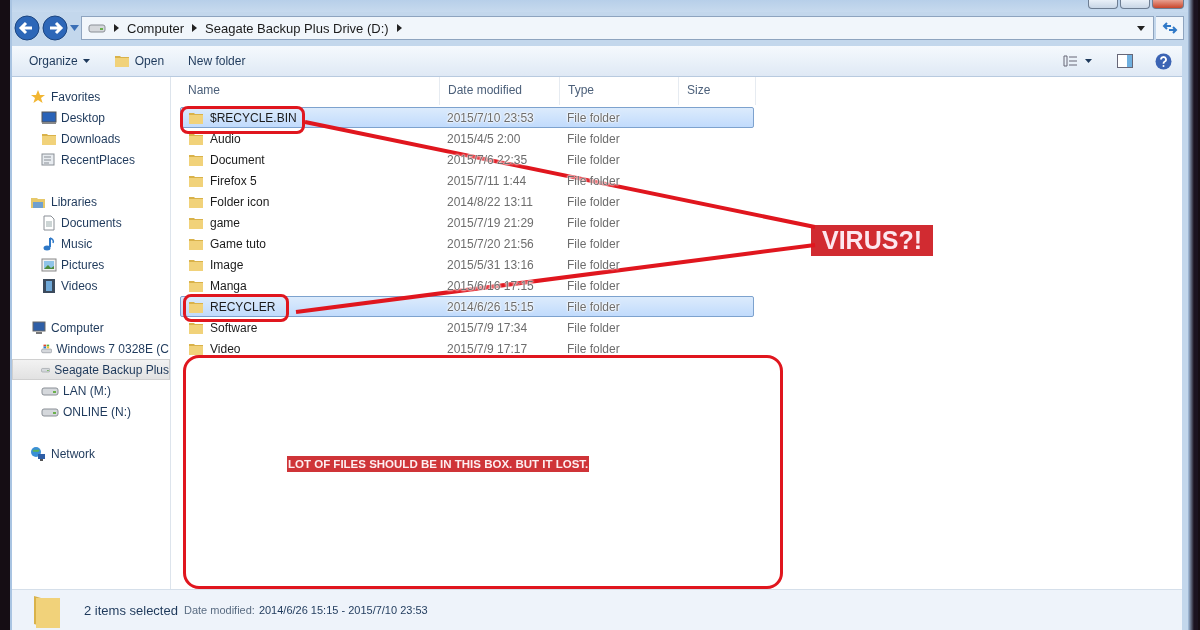 The width and height of the screenshot is (1200, 630). I want to click on file-name: Software, so click(234, 327).